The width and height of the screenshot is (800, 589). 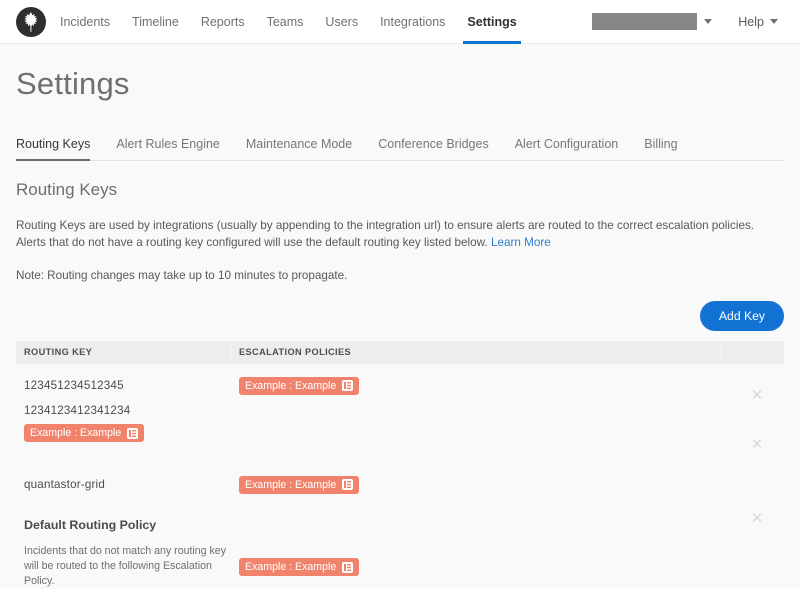 I want to click on column-header-escalation-policies: ESCALATION POLICIES, so click(x=476, y=352).